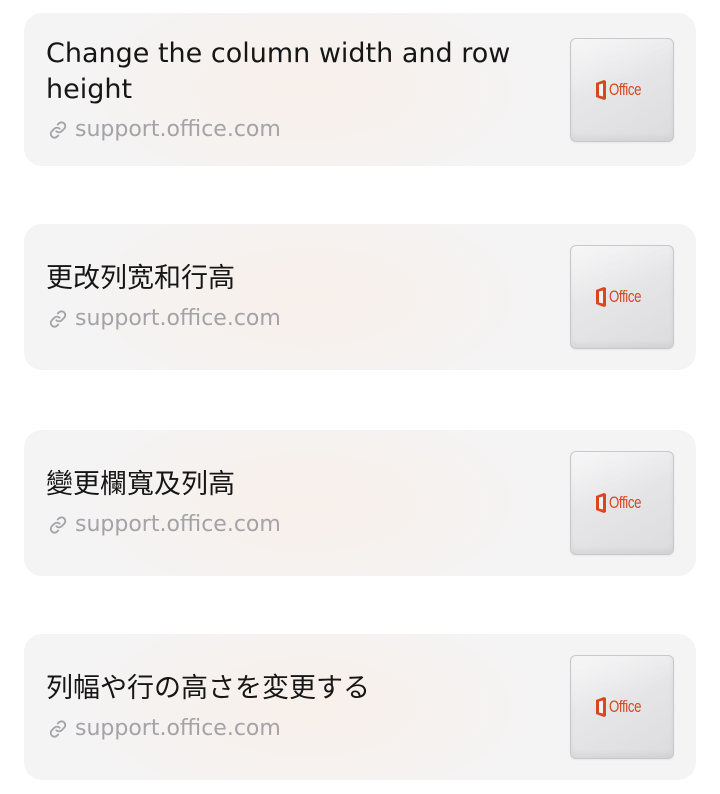 The image size is (720, 794). What do you see at coordinates (140, 278) in the screenshot?
I see `link-result-title: 更改列宽和行高` at bounding box center [140, 278].